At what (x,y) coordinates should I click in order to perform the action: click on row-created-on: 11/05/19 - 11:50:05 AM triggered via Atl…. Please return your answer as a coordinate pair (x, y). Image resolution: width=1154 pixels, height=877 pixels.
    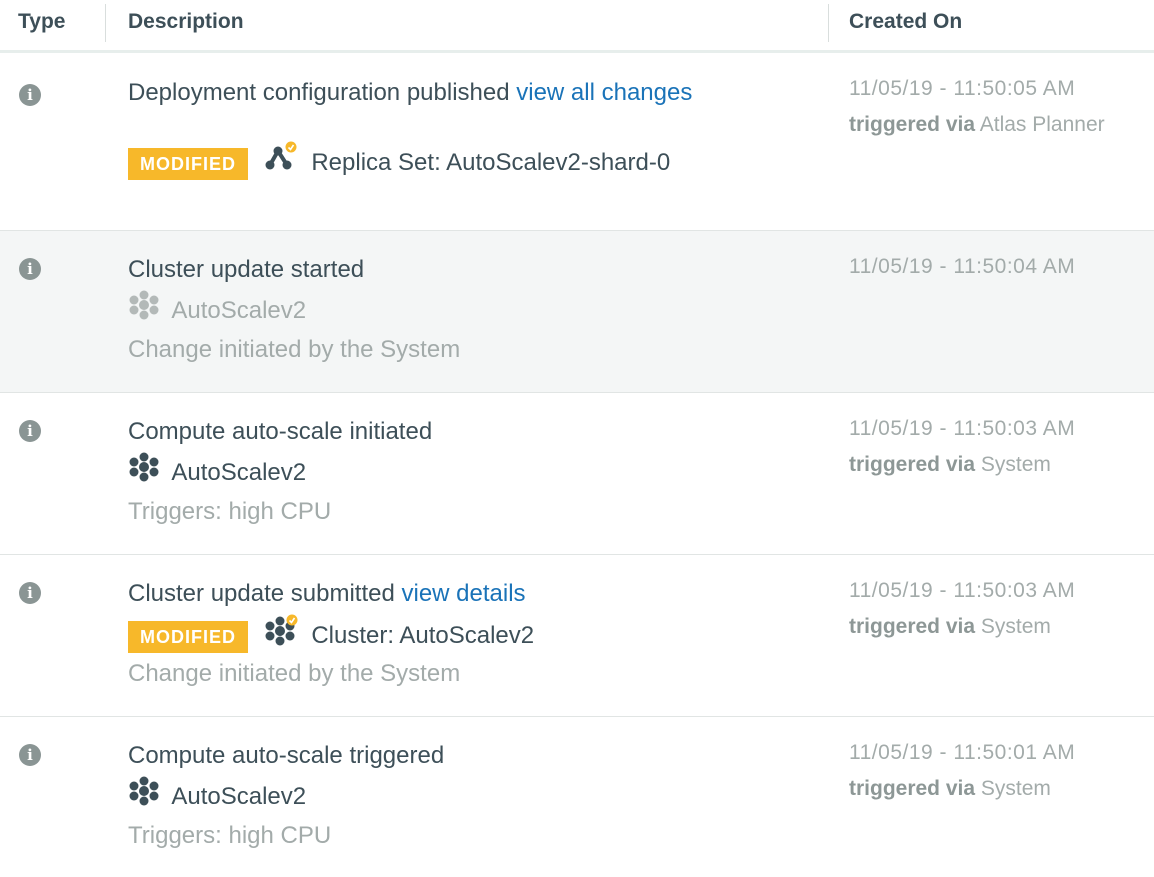
    Looking at the image, I should click on (977, 107).